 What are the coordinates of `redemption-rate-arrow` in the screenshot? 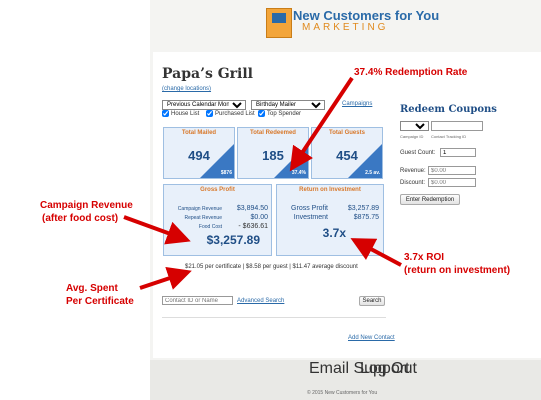 It's located at (321, 124).